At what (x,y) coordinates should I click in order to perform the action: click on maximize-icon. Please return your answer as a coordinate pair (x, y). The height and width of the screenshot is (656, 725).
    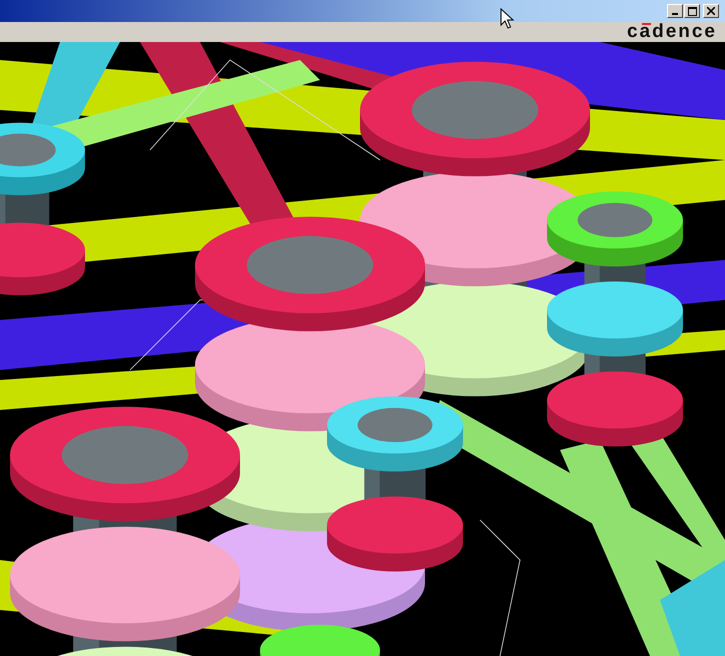
    Looking at the image, I should click on (692, 11).